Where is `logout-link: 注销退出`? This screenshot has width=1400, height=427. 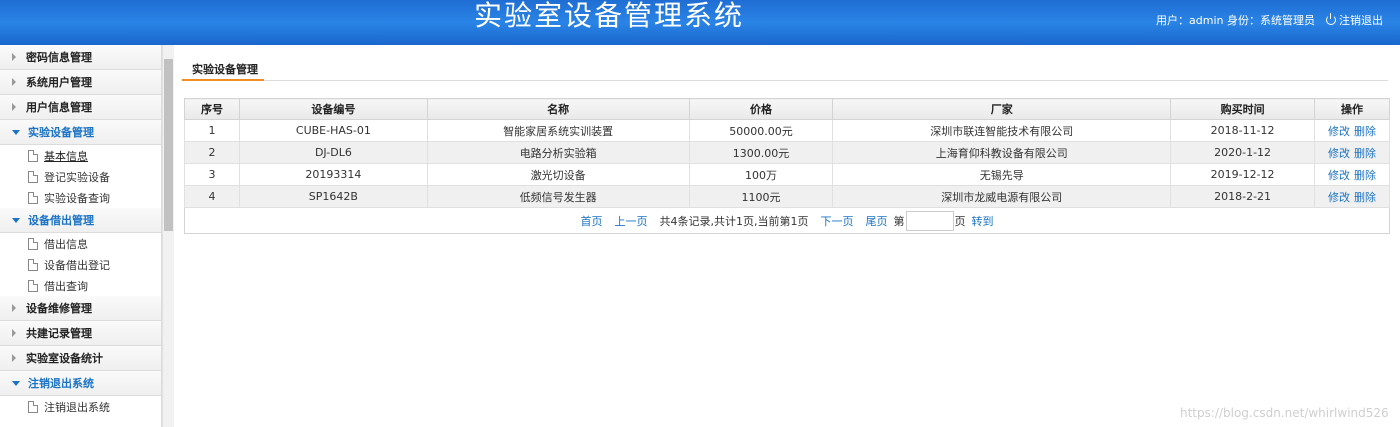
logout-link: 注销退出 is located at coordinates (1354, 20).